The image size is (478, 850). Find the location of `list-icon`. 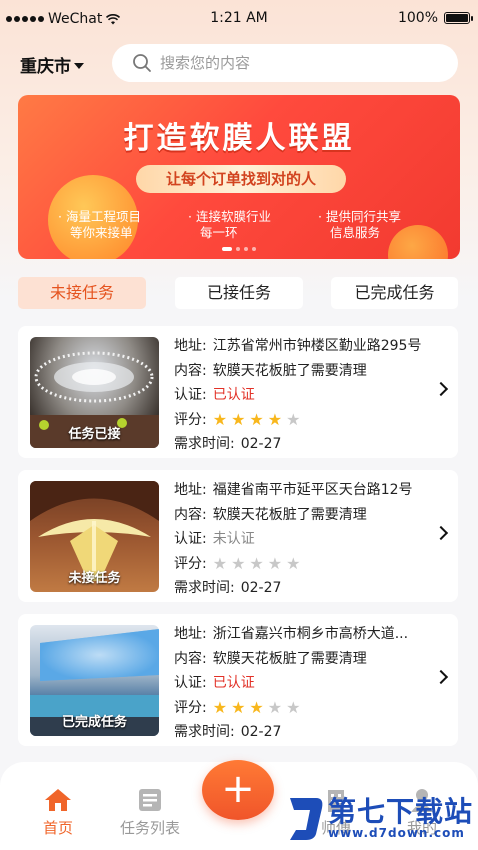

list-icon is located at coordinates (150, 800).